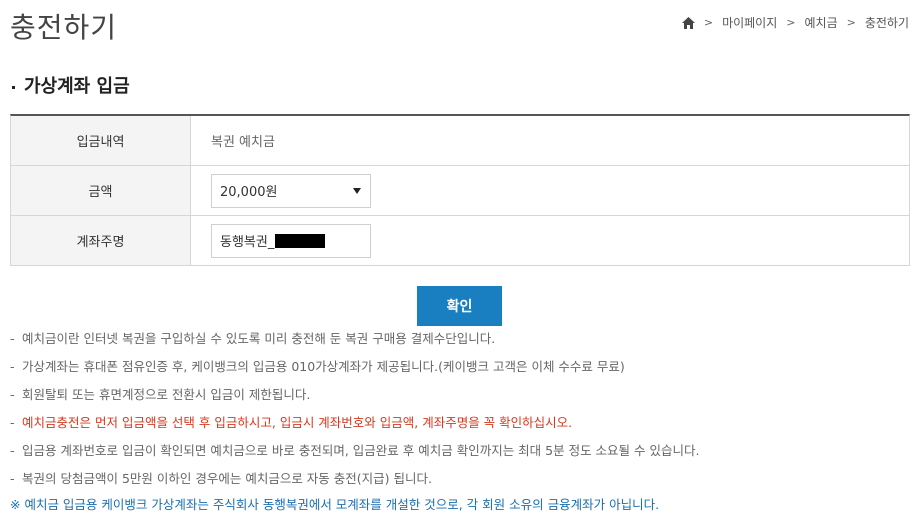  Describe the element at coordinates (357, 190) in the screenshot. I see `caret-down-icon` at that location.